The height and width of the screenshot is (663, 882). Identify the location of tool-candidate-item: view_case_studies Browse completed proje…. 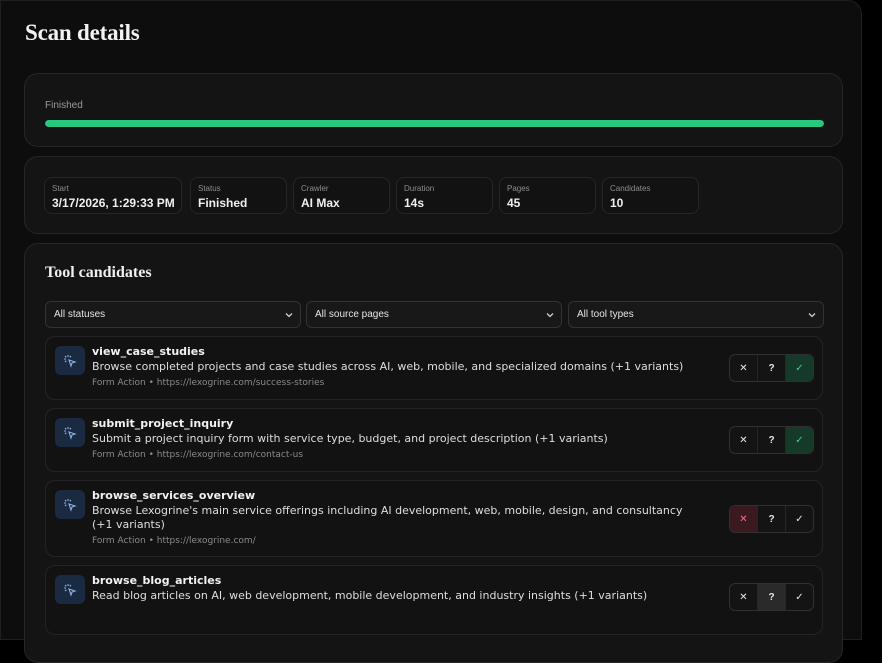
(434, 368).